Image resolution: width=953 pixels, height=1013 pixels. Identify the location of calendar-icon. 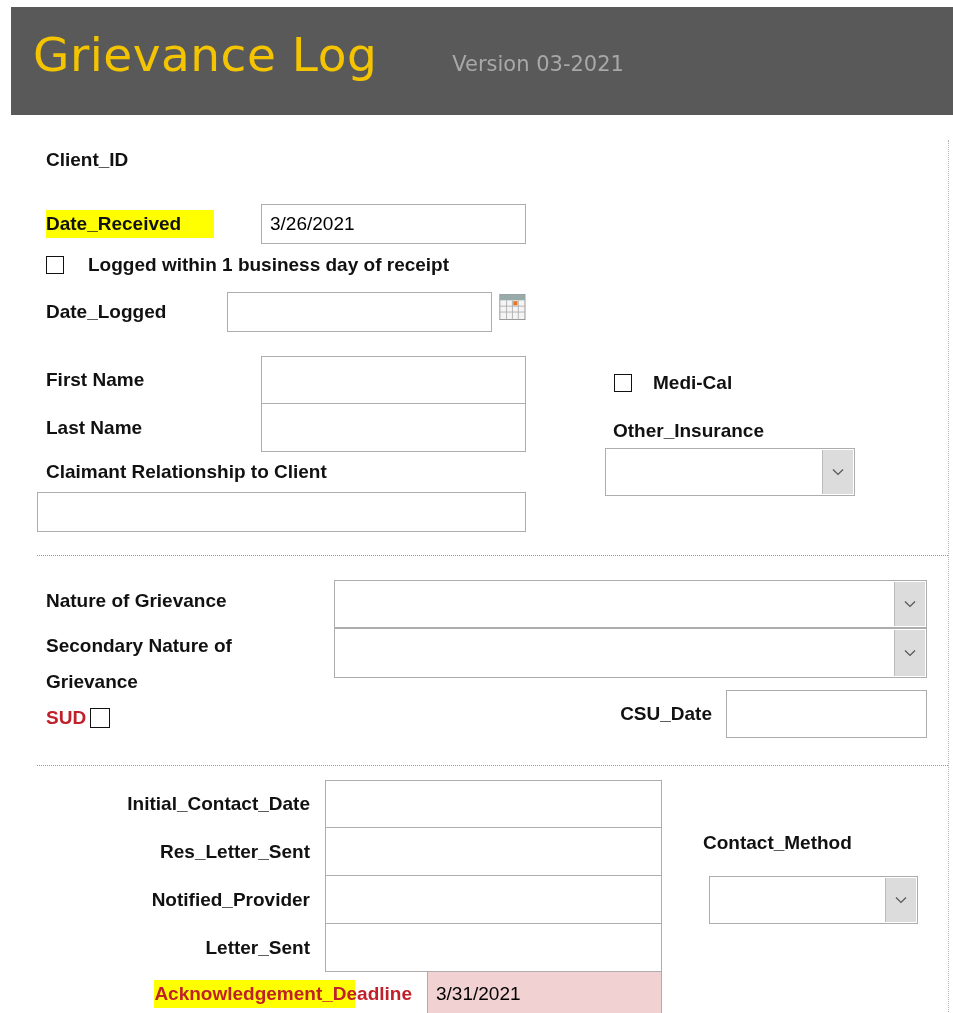
(512, 307).